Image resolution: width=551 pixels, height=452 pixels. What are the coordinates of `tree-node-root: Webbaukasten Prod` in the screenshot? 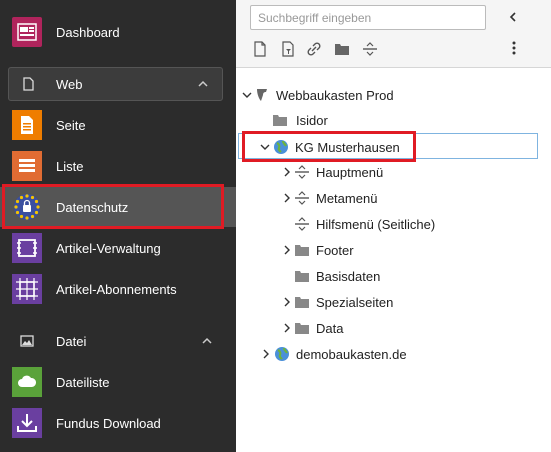 It's located at (393, 95).